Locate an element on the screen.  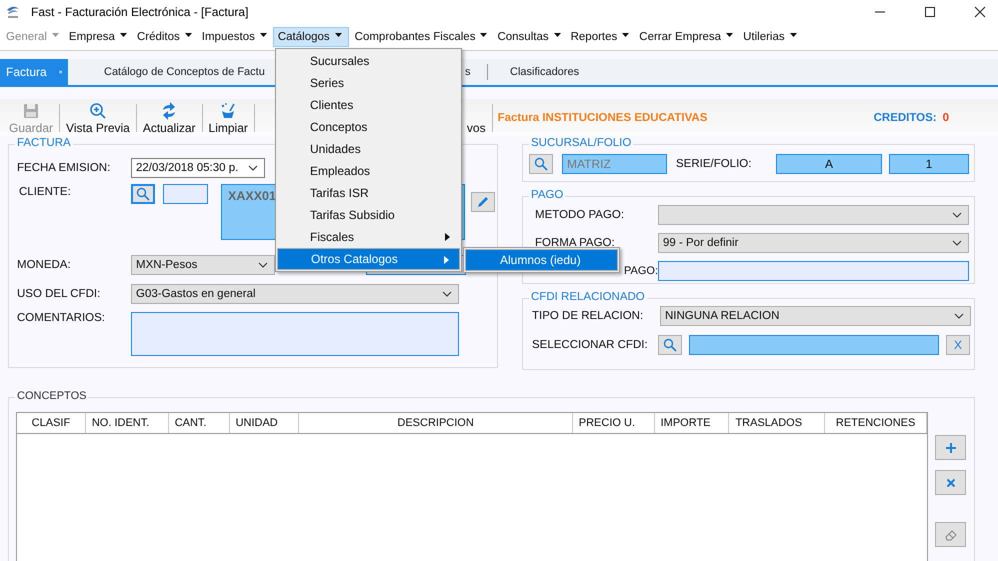
menu-item: Tarifas ISR is located at coordinates (368, 193).